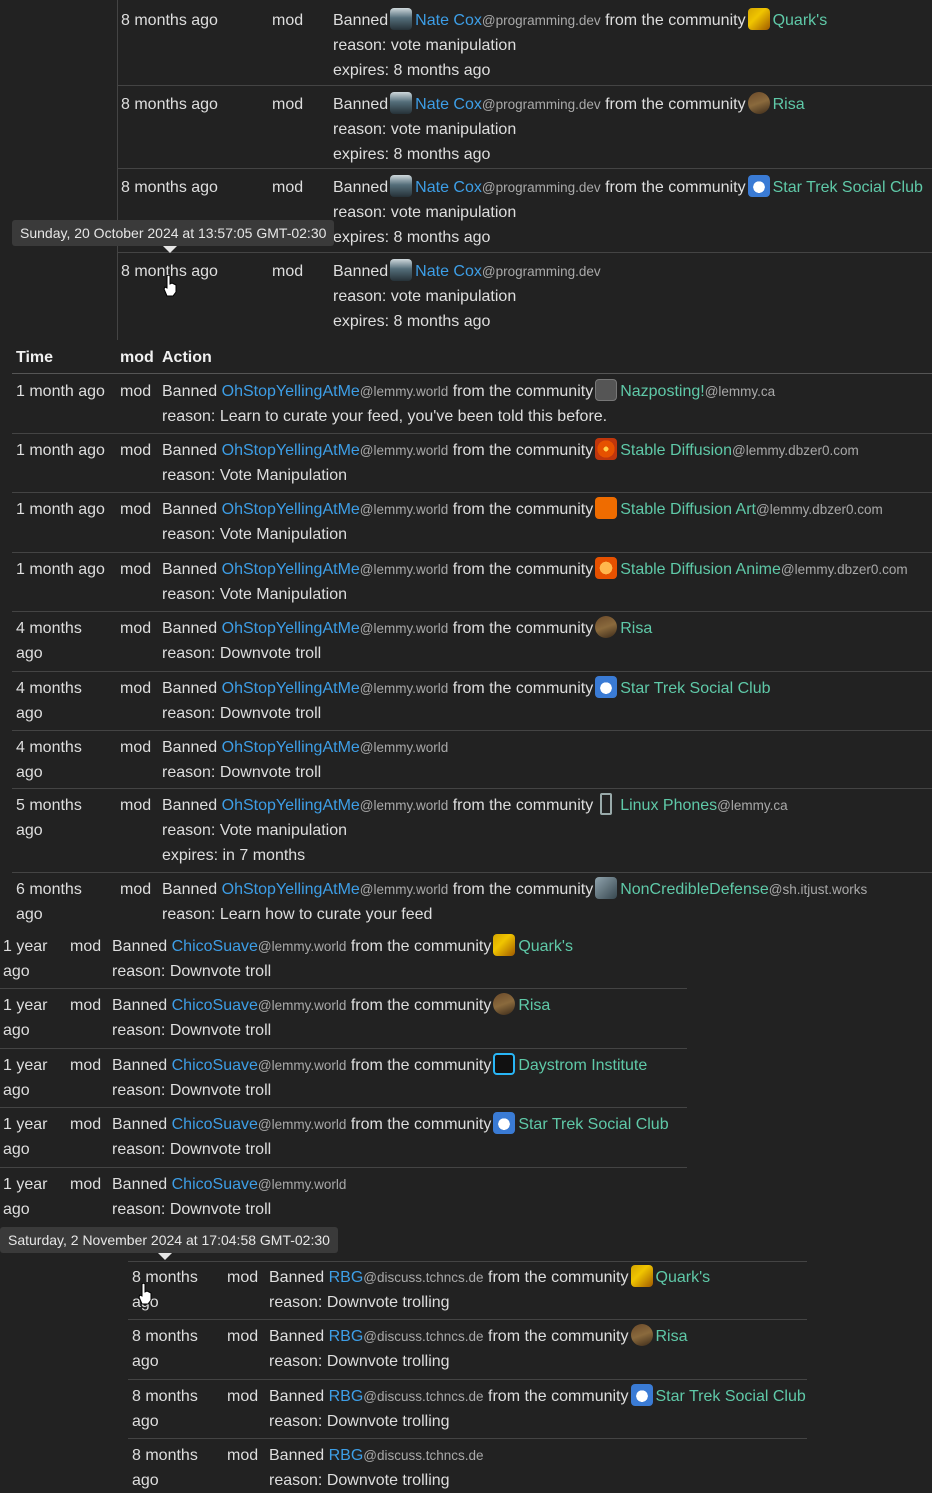 The width and height of the screenshot is (932, 1493). Describe the element at coordinates (187, 357) in the screenshot. I see `header-action: Action` at that location.